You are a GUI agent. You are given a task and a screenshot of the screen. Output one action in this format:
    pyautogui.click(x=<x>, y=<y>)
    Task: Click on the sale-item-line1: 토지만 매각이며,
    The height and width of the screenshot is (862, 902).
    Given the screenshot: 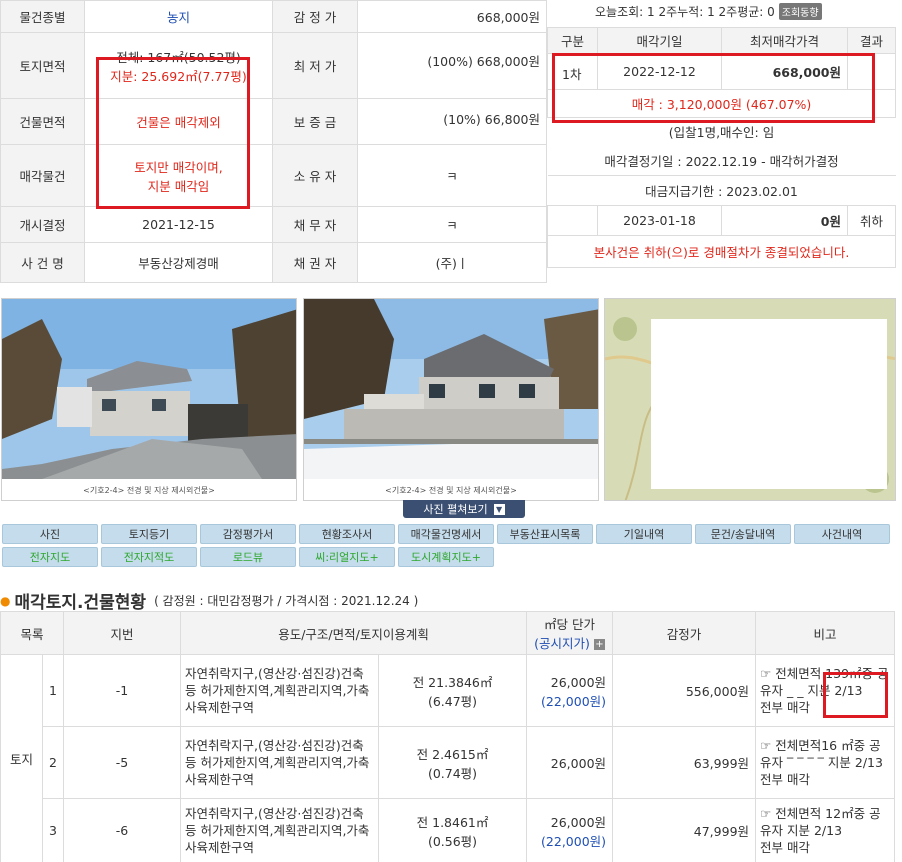 What is the action you would take?
    pyautogui.click(x=178, y=167)
    